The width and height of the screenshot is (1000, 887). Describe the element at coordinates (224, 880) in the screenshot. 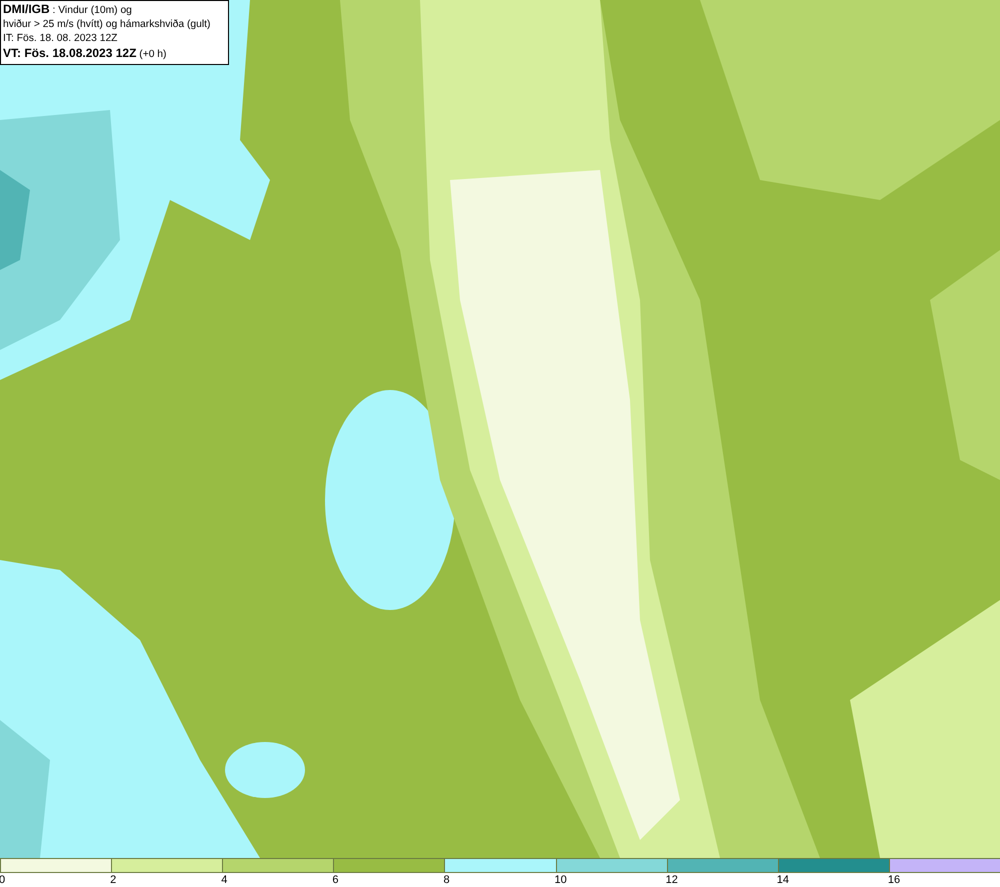

I see `legend-label: 4` at that location.